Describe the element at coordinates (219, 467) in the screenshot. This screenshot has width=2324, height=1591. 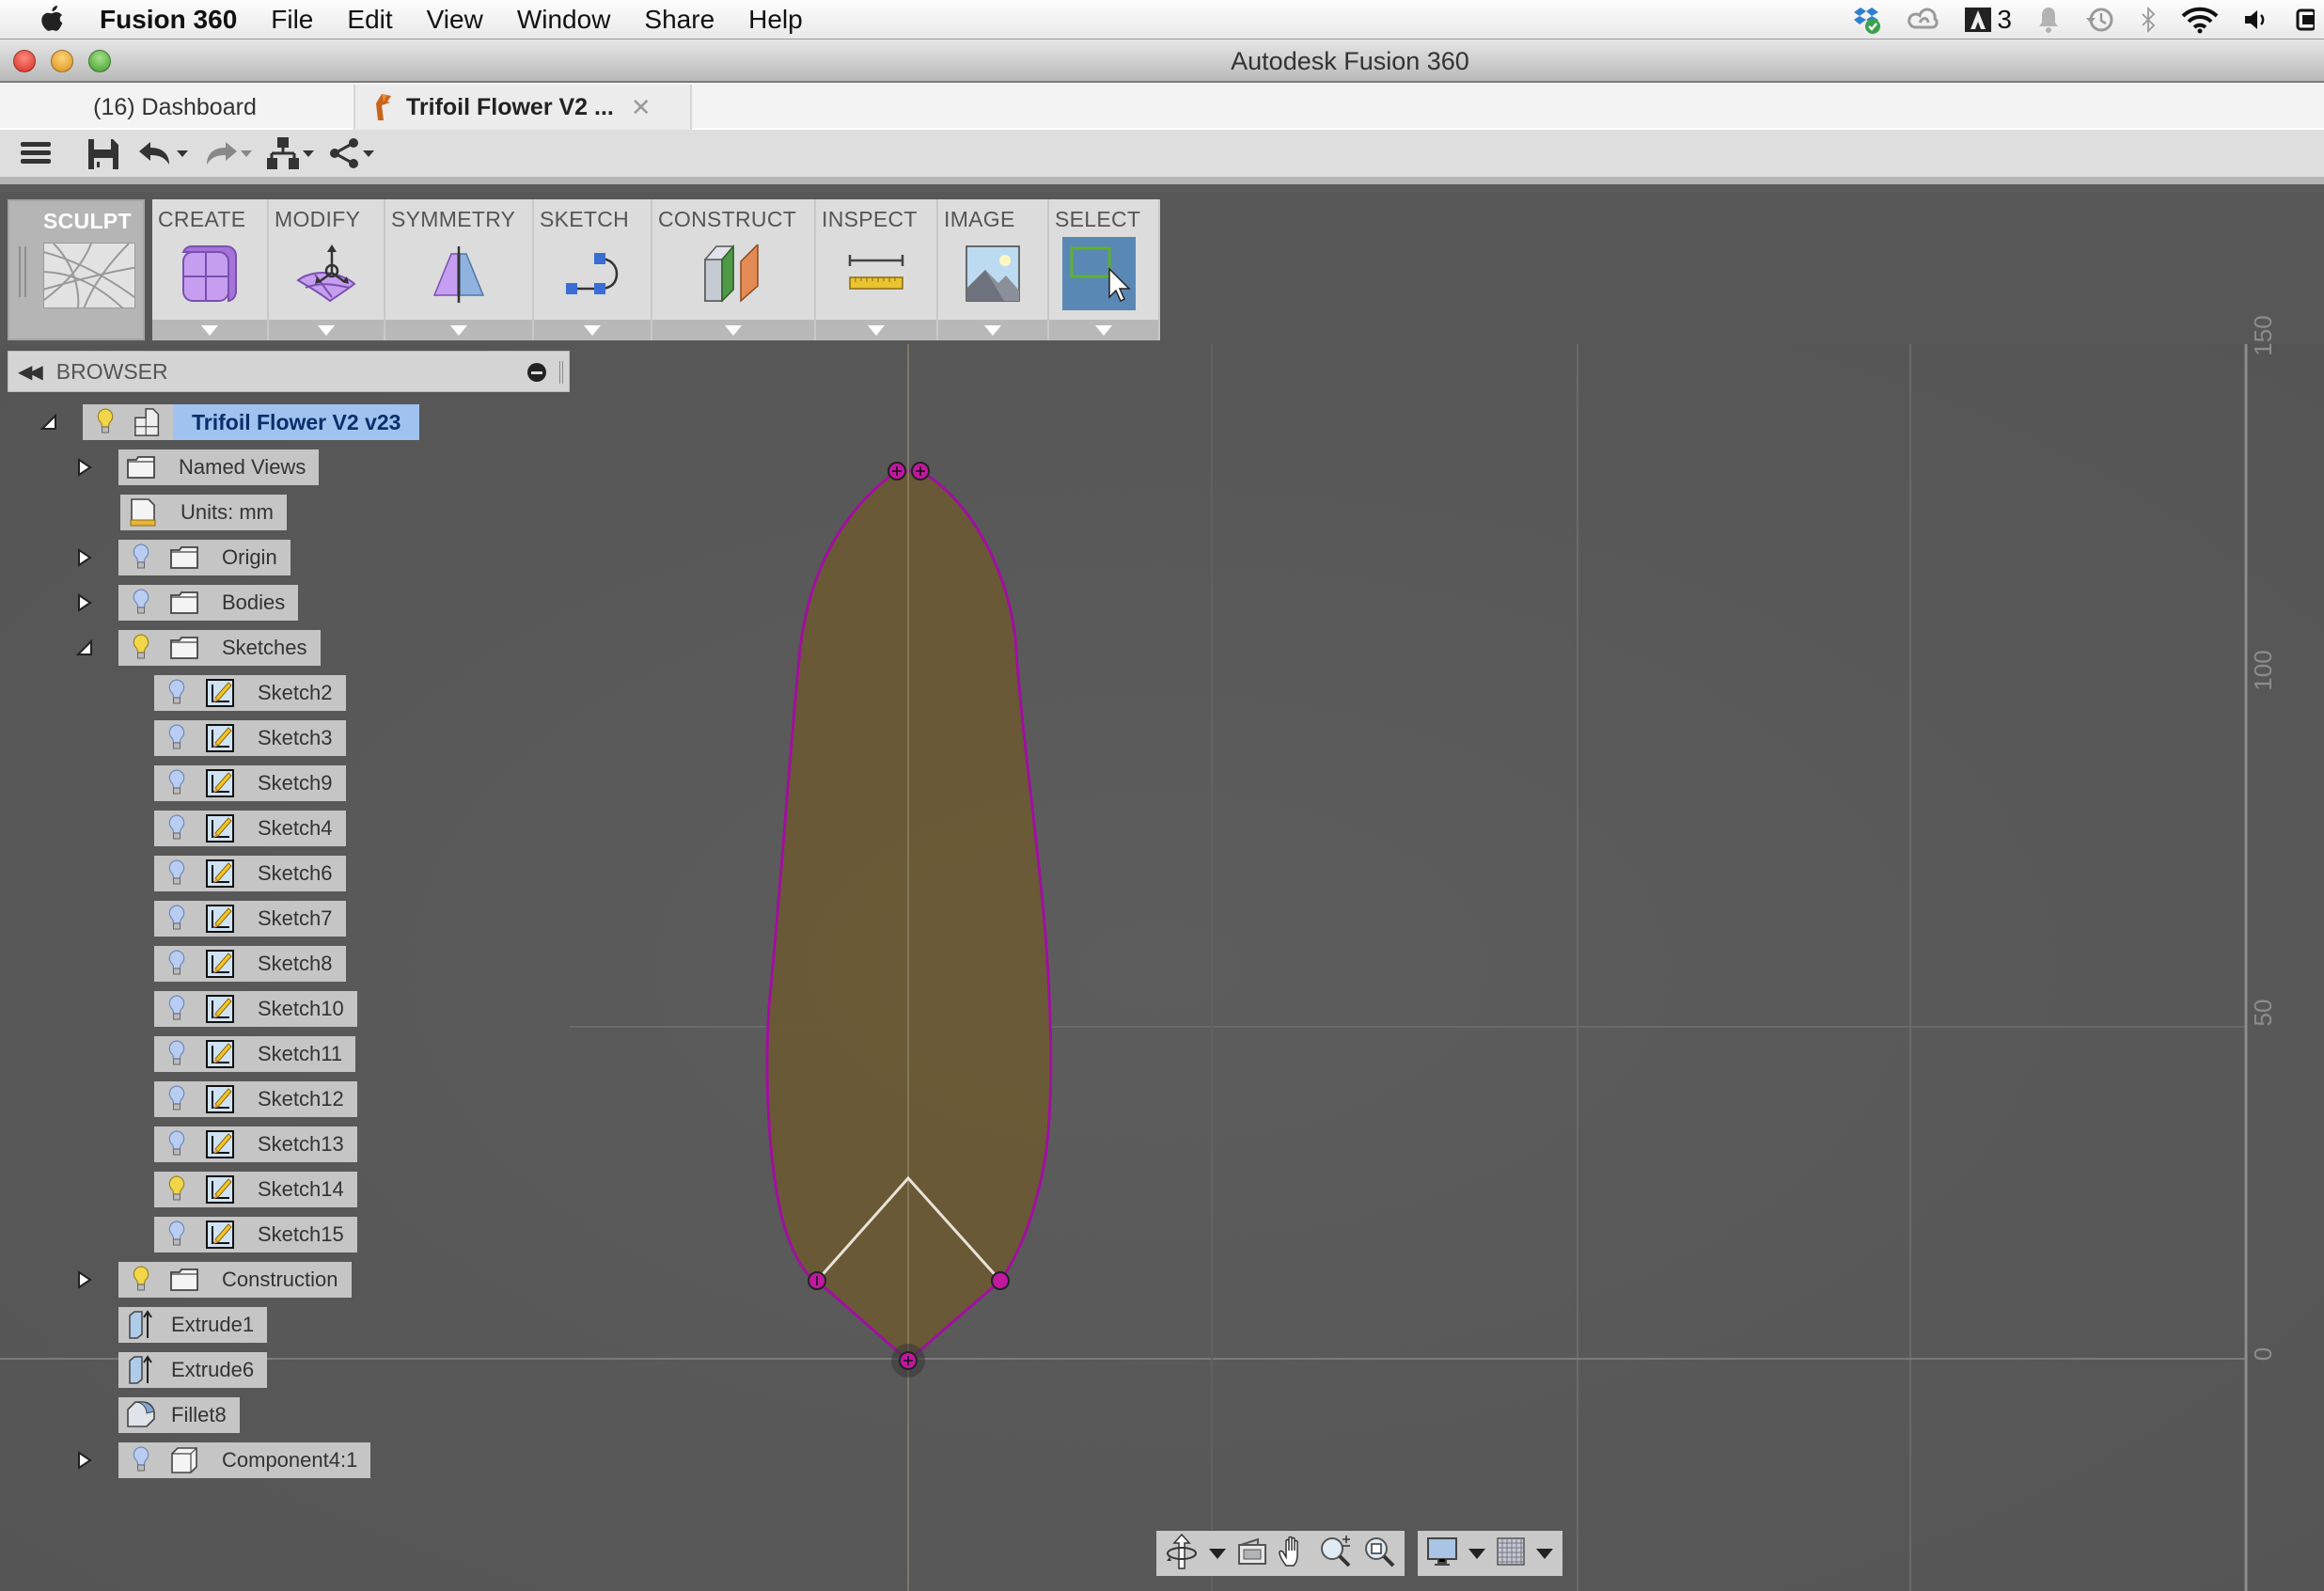
I see `tree-node-box: Named Views` at that location.